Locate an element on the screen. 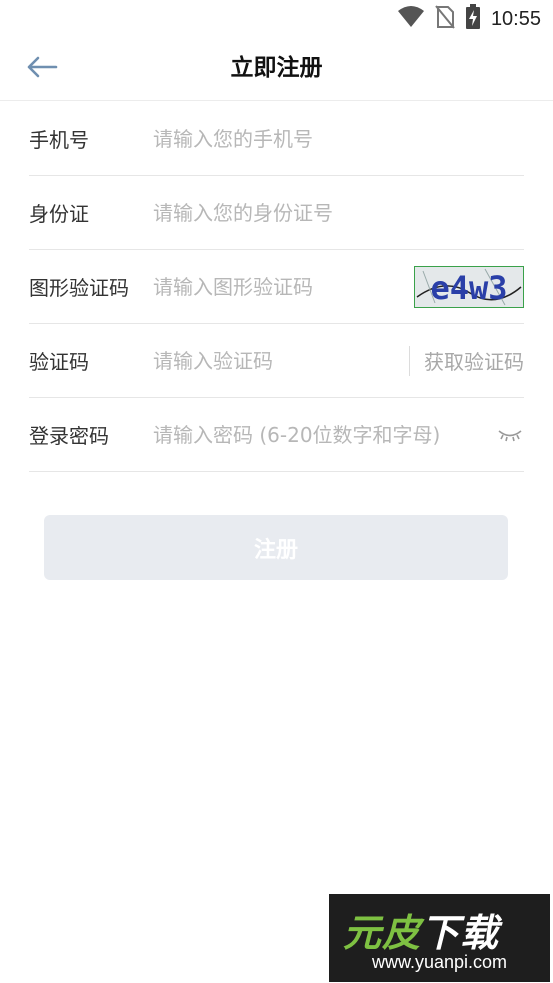 The width and height of the screenshot is (553, 983). password-row: 登录密码 is located at coordinates (276, 435).